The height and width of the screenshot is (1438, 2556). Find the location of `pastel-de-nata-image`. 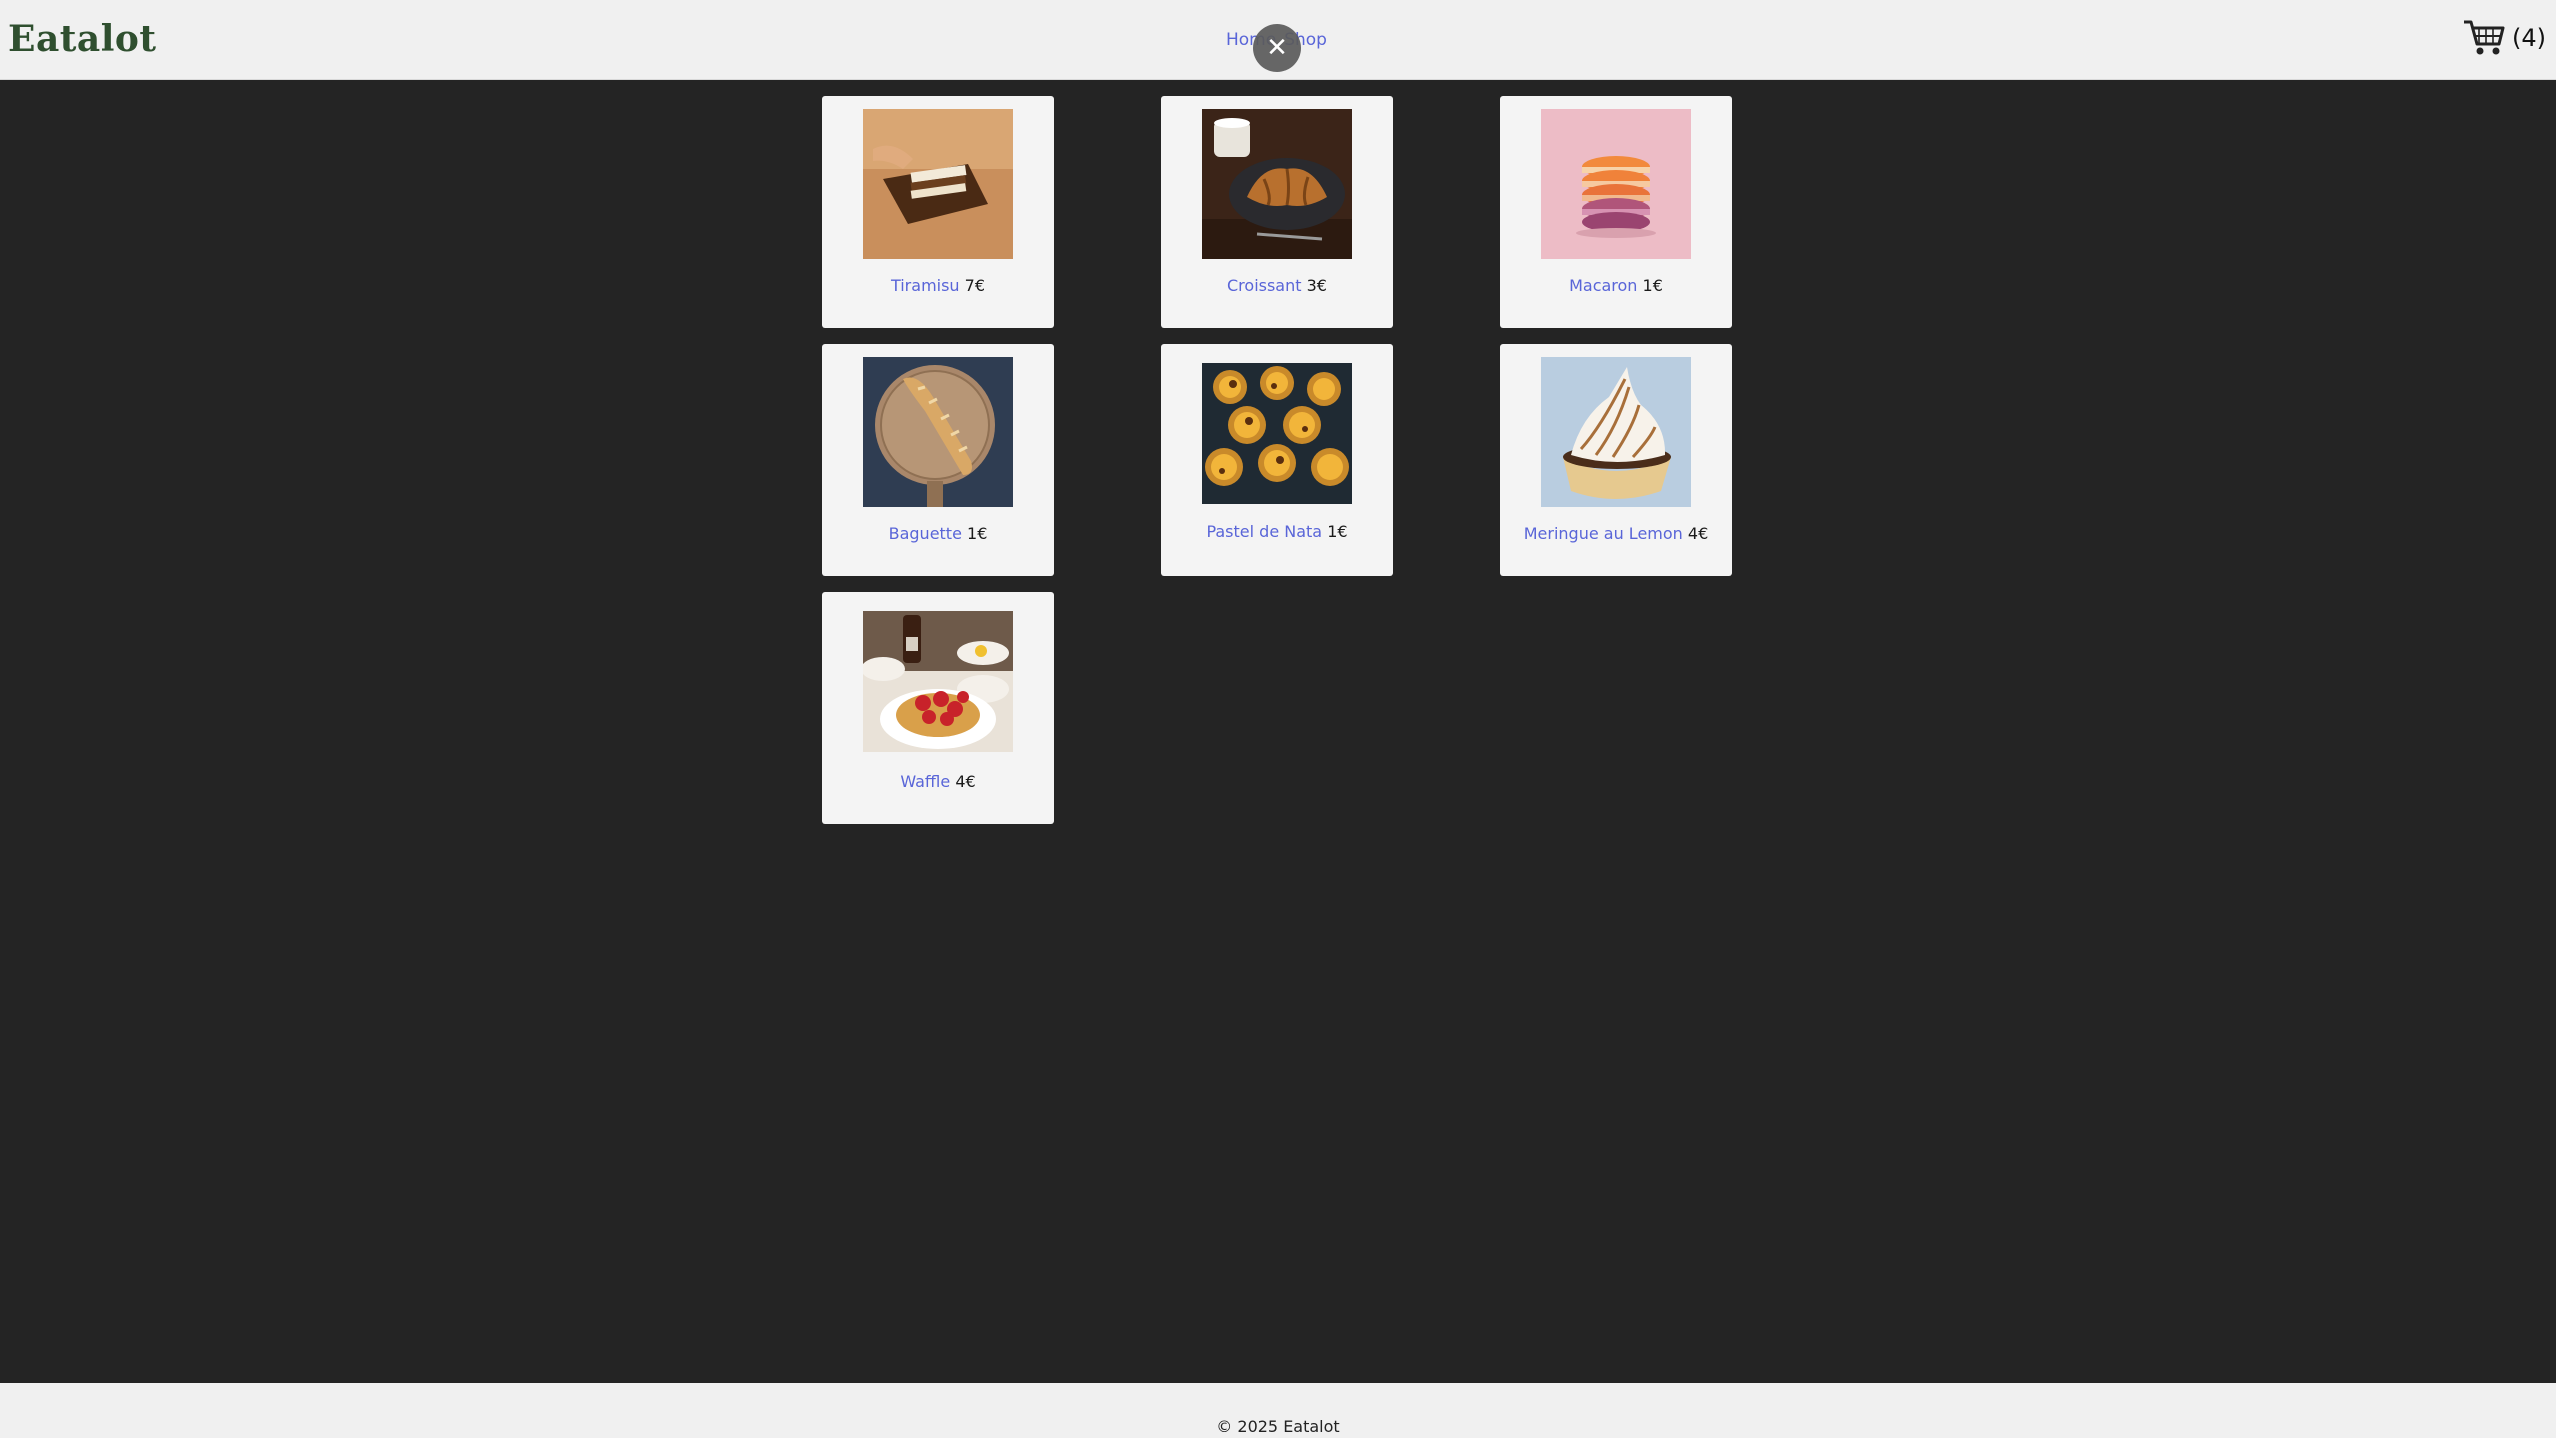

pastel-de-nata-image is located at coordinates (1277, 433).